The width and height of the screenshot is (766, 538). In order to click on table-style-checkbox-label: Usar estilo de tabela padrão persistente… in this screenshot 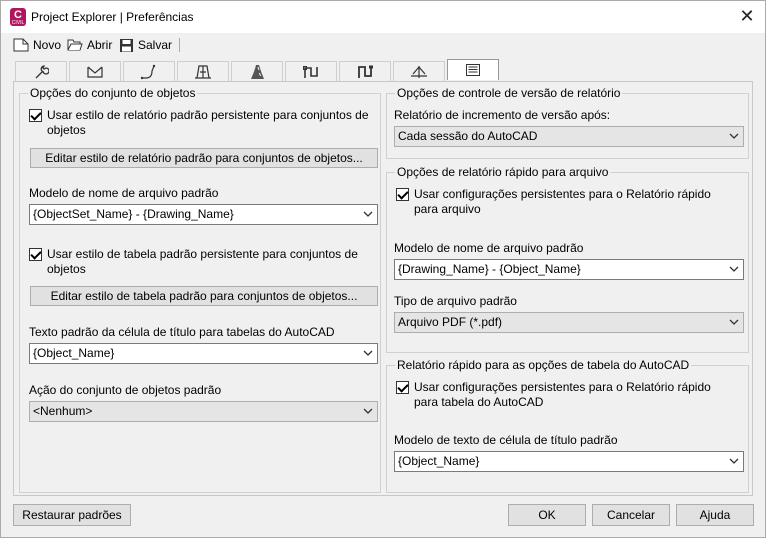, I will do `click(202, 261)`.